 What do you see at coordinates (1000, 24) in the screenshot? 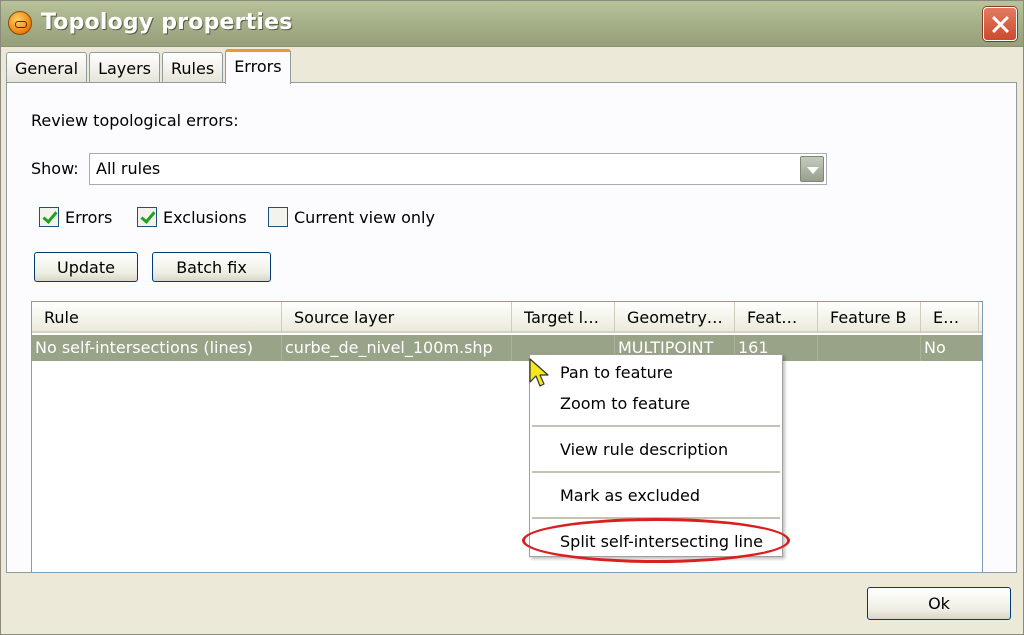
I see `close-icon` at bounding box center [1000, 24].